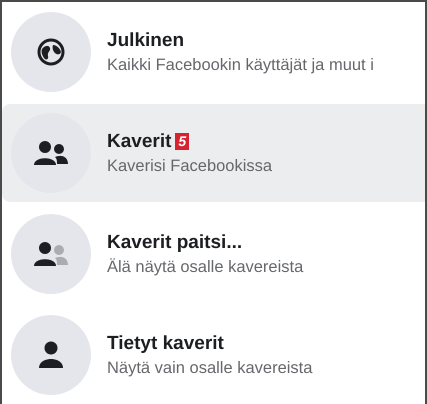 This screenshot has height=404, width=427. What do you see at coordinates (165, 343) in the screenshot?
I see `option-title: Tietyt kaverit` at bounding box center [165, 343].